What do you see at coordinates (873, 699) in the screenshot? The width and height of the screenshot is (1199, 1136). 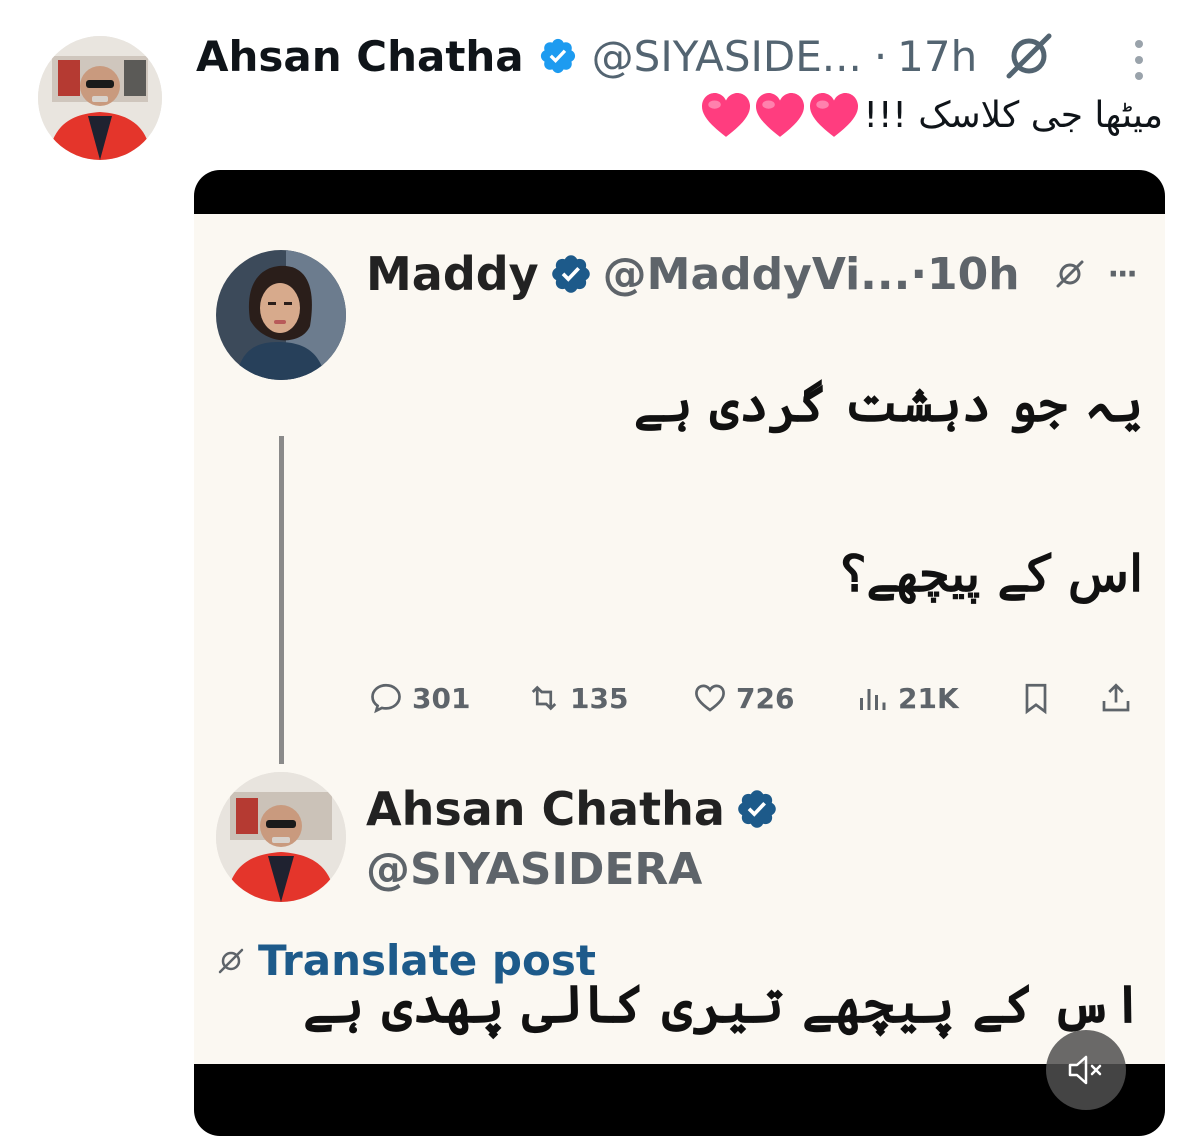 I see `views-icon` at bounding box center [873, 699].